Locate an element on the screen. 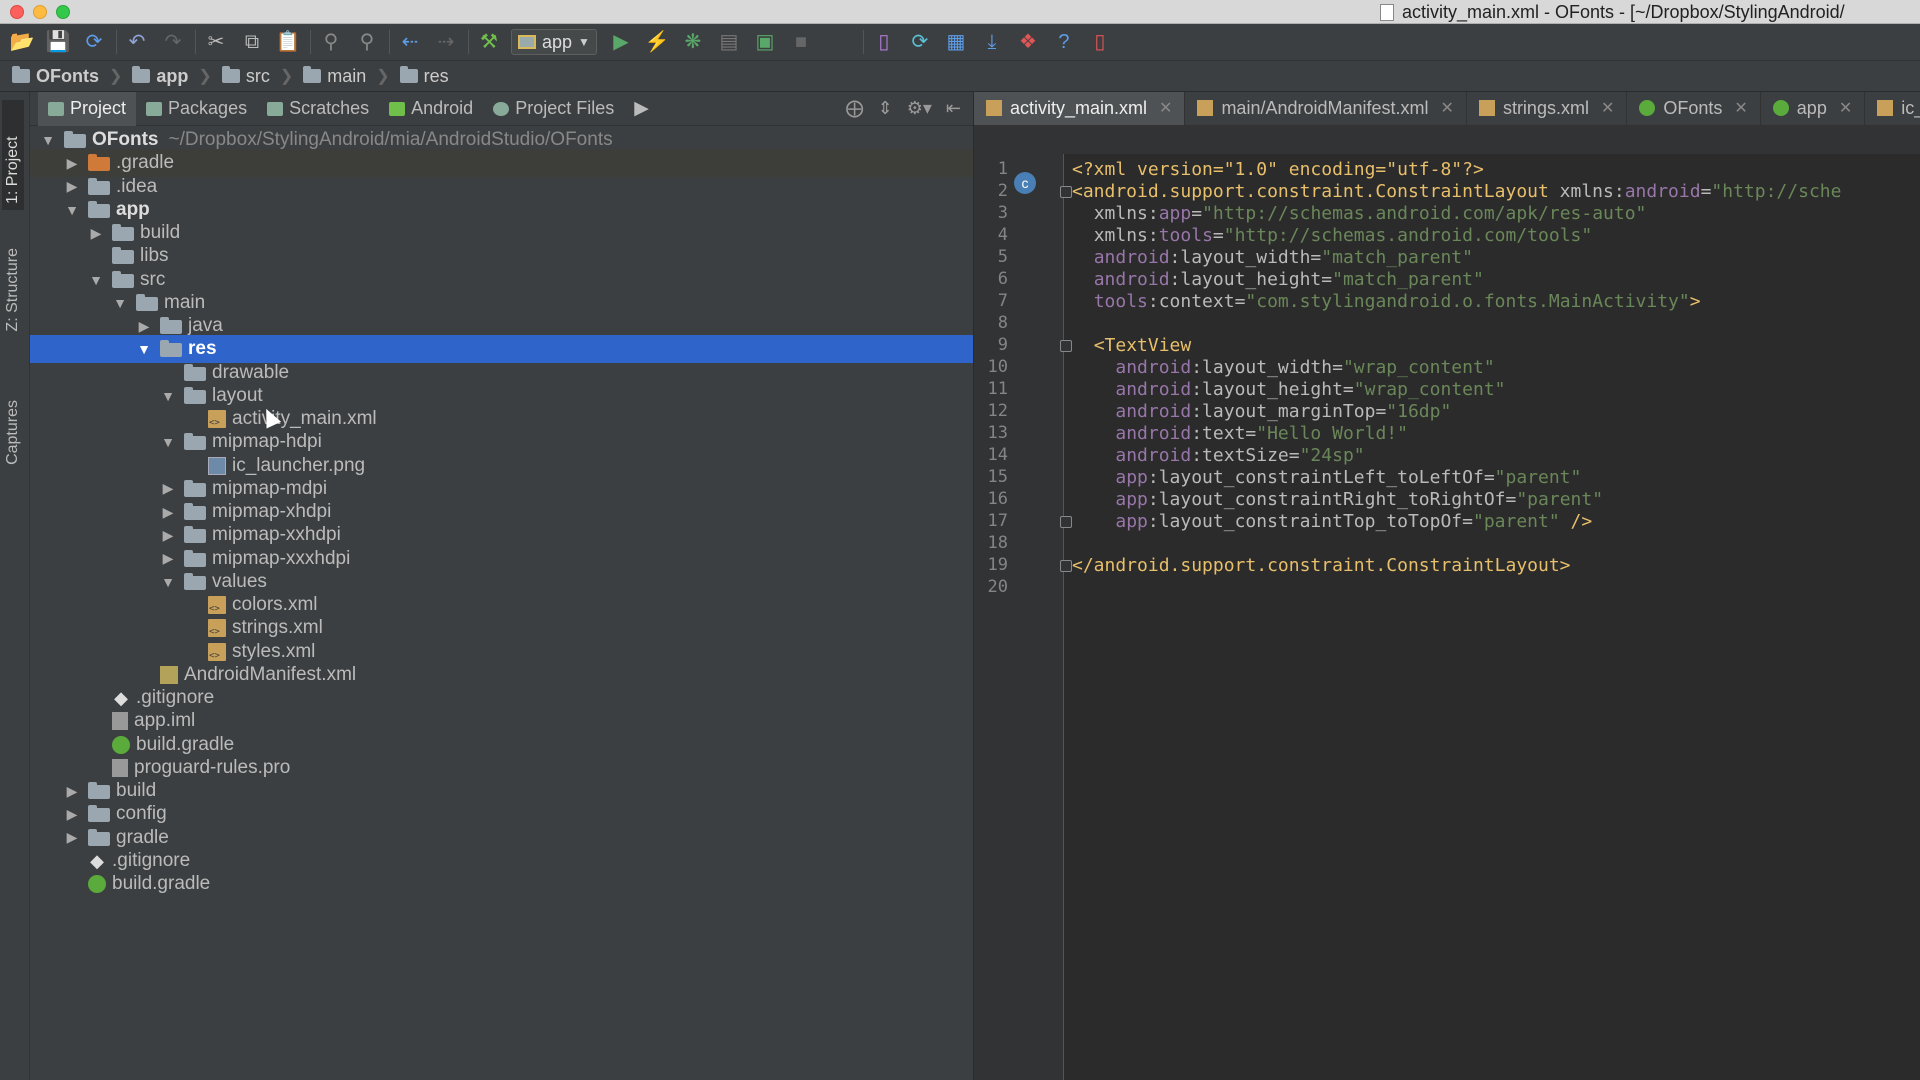 Image resolution: width=1920 pixels, height=1080 pixels. make-project-hammer-icon: ⚒ is located at coordinates (489, 42).